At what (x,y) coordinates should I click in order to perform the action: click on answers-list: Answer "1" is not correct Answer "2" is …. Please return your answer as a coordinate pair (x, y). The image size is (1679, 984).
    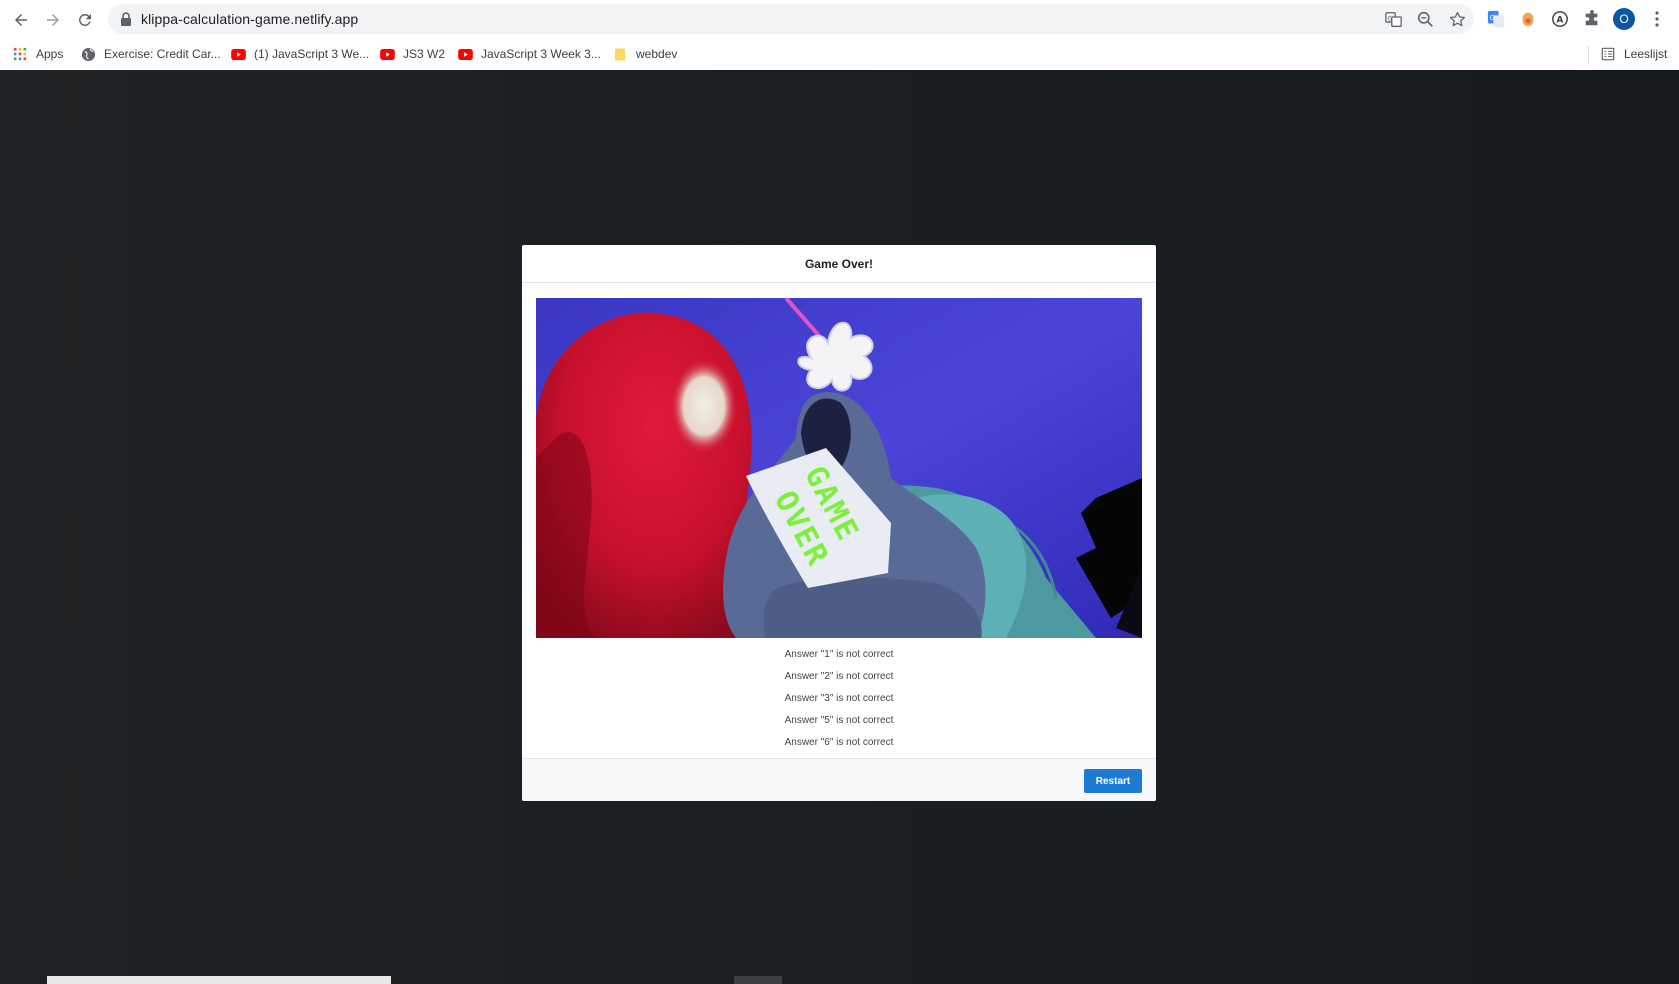
    Looking at the image, I should click on (839, 700).